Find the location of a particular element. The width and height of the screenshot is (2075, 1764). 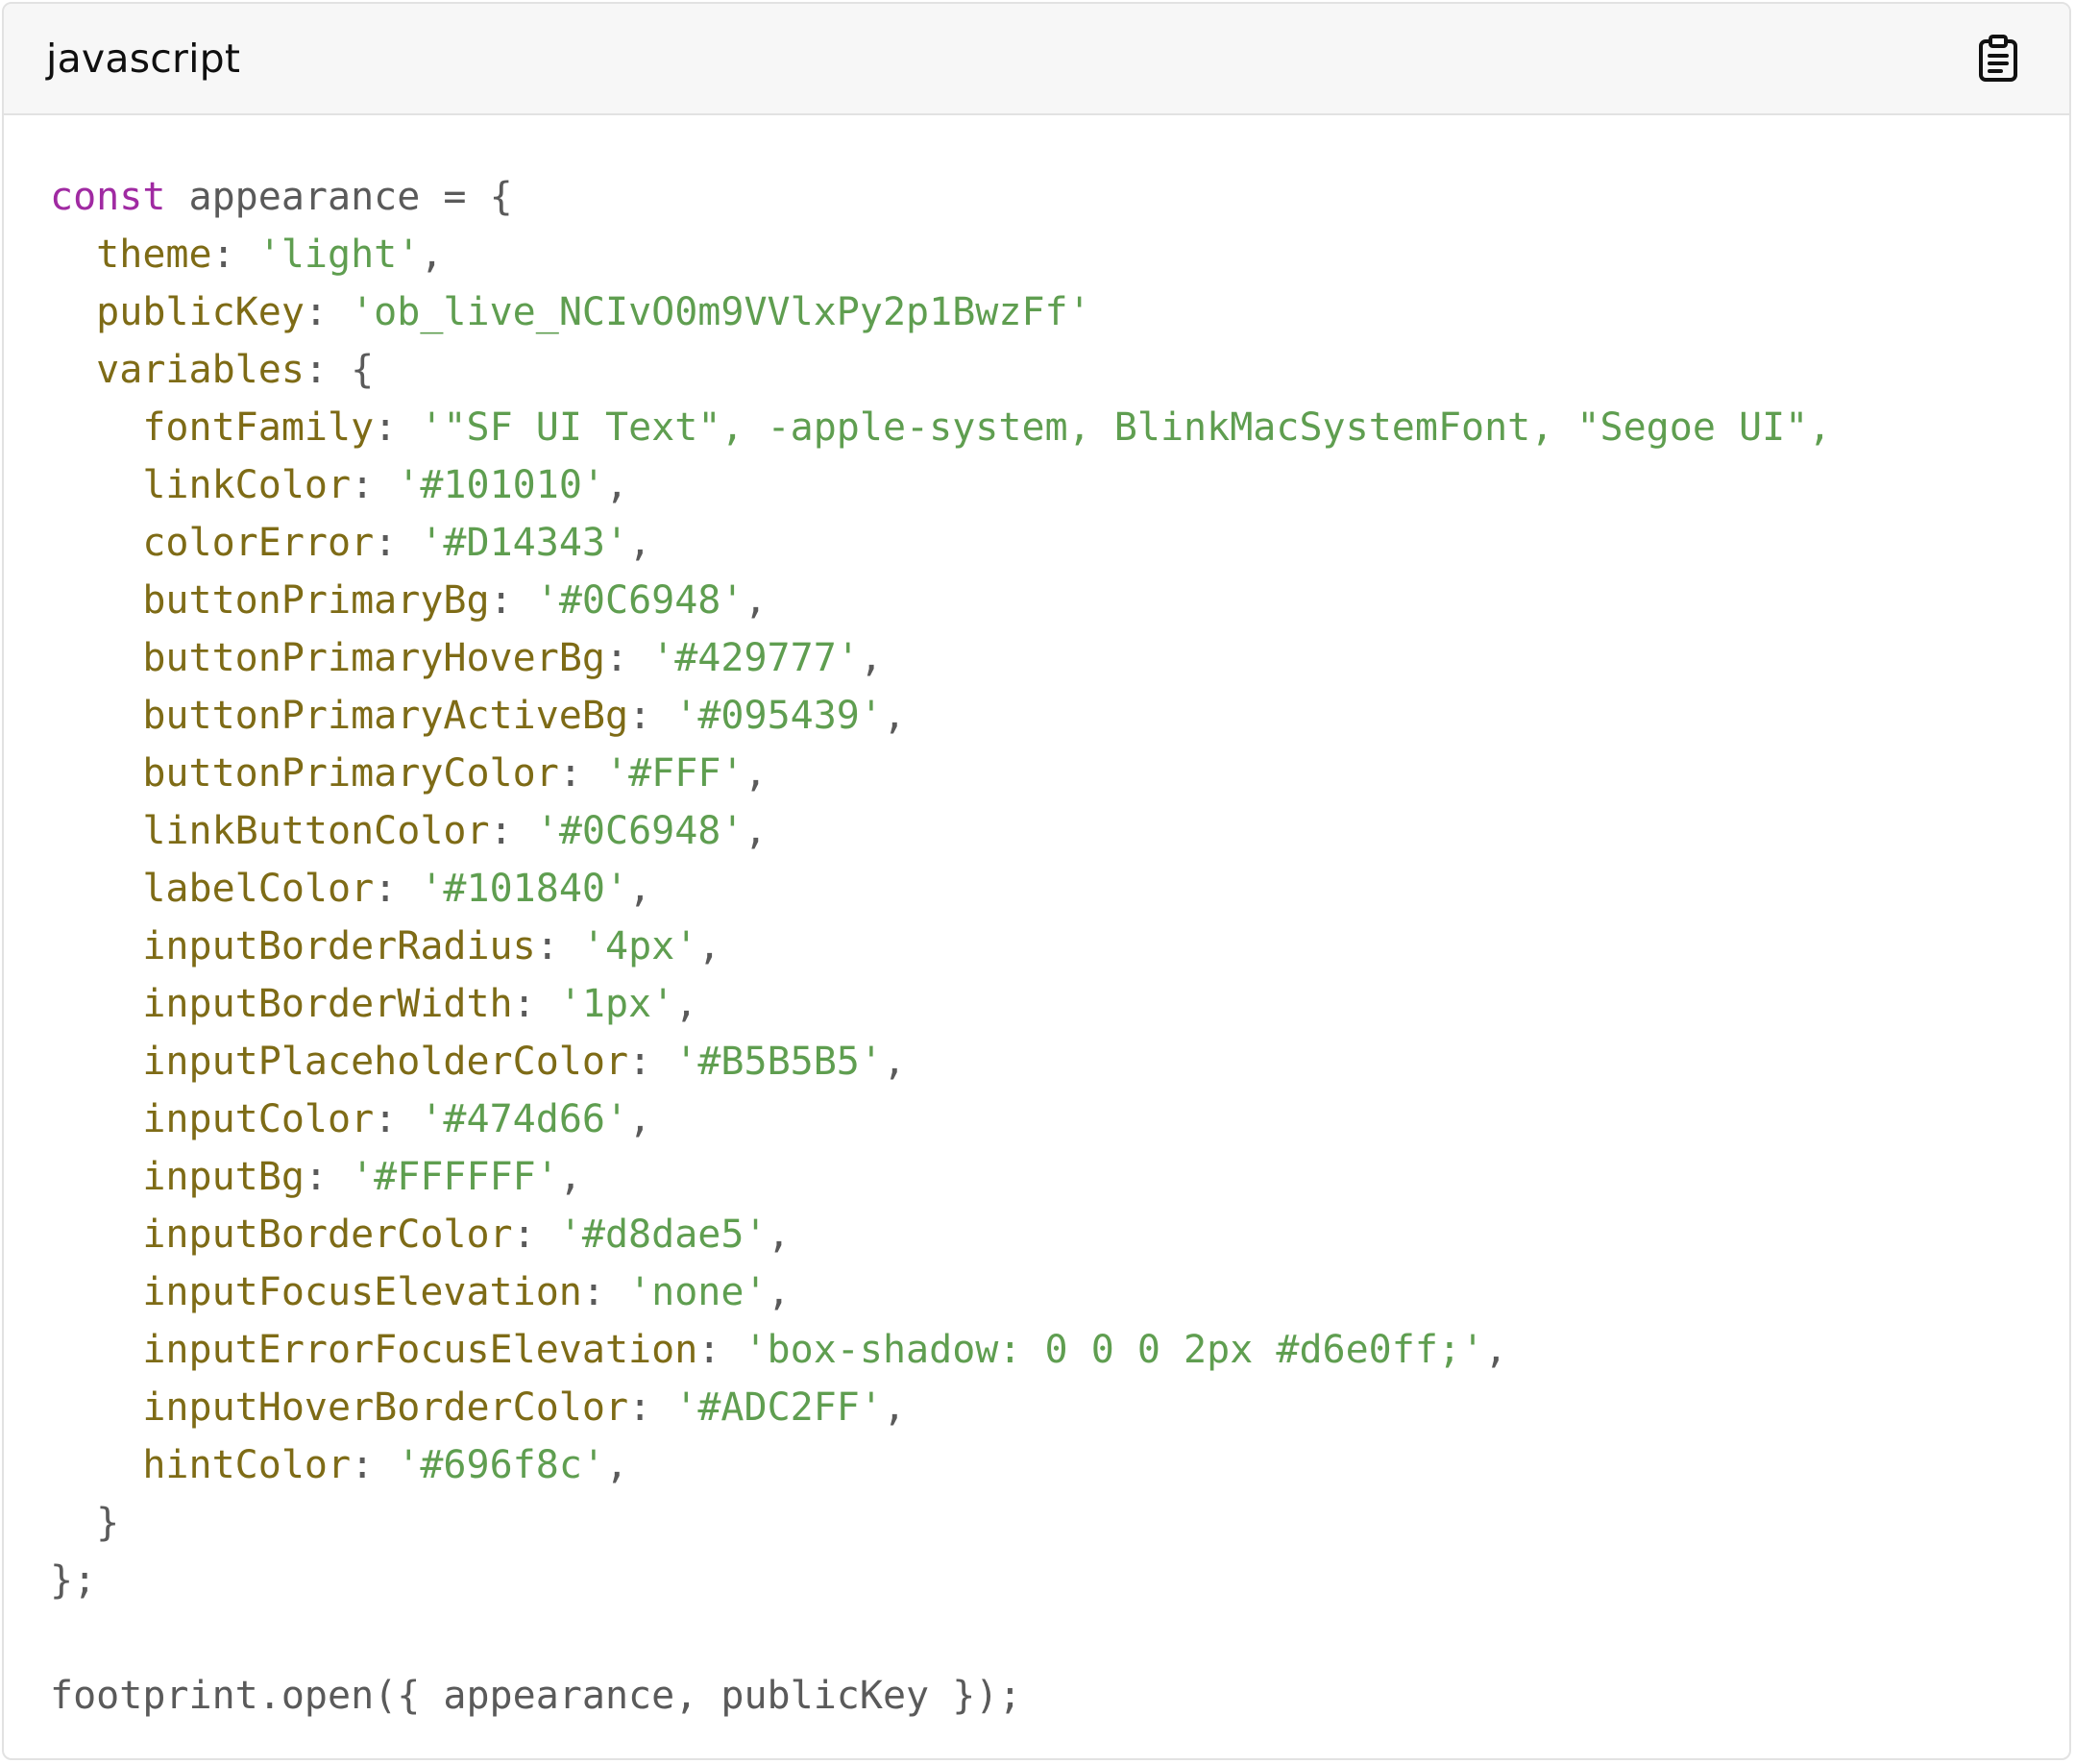

code-line: linkColor: '#101010', is located at coordinates (1059, 485).